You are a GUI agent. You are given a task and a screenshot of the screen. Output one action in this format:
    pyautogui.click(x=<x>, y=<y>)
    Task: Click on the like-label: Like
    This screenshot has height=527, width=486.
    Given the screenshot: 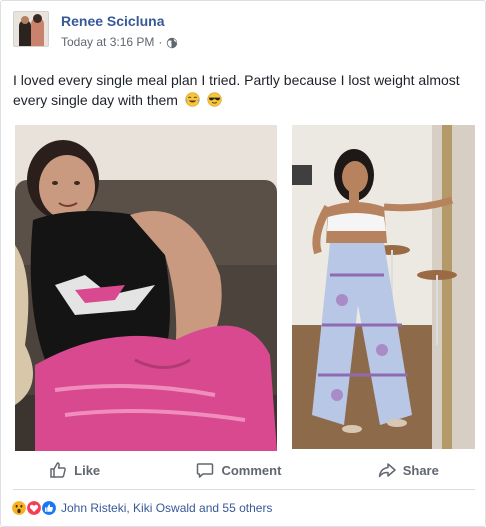 What is the action you would take?
    pyautogui.click(x=87, y=470)
    